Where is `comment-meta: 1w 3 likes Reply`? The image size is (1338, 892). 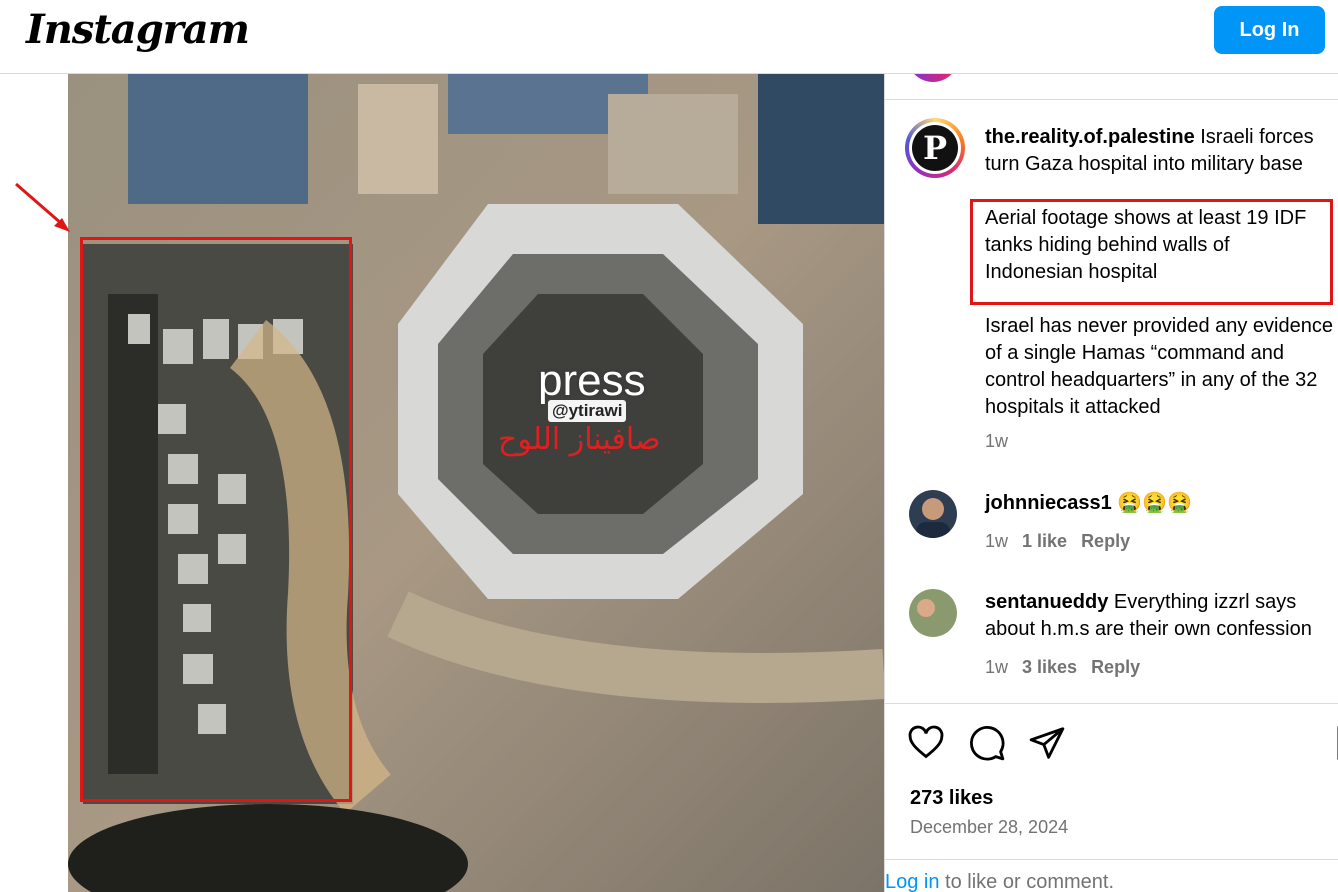
comment-meta: 1w 3 likes Reply is located at coordinates (1062, 667).